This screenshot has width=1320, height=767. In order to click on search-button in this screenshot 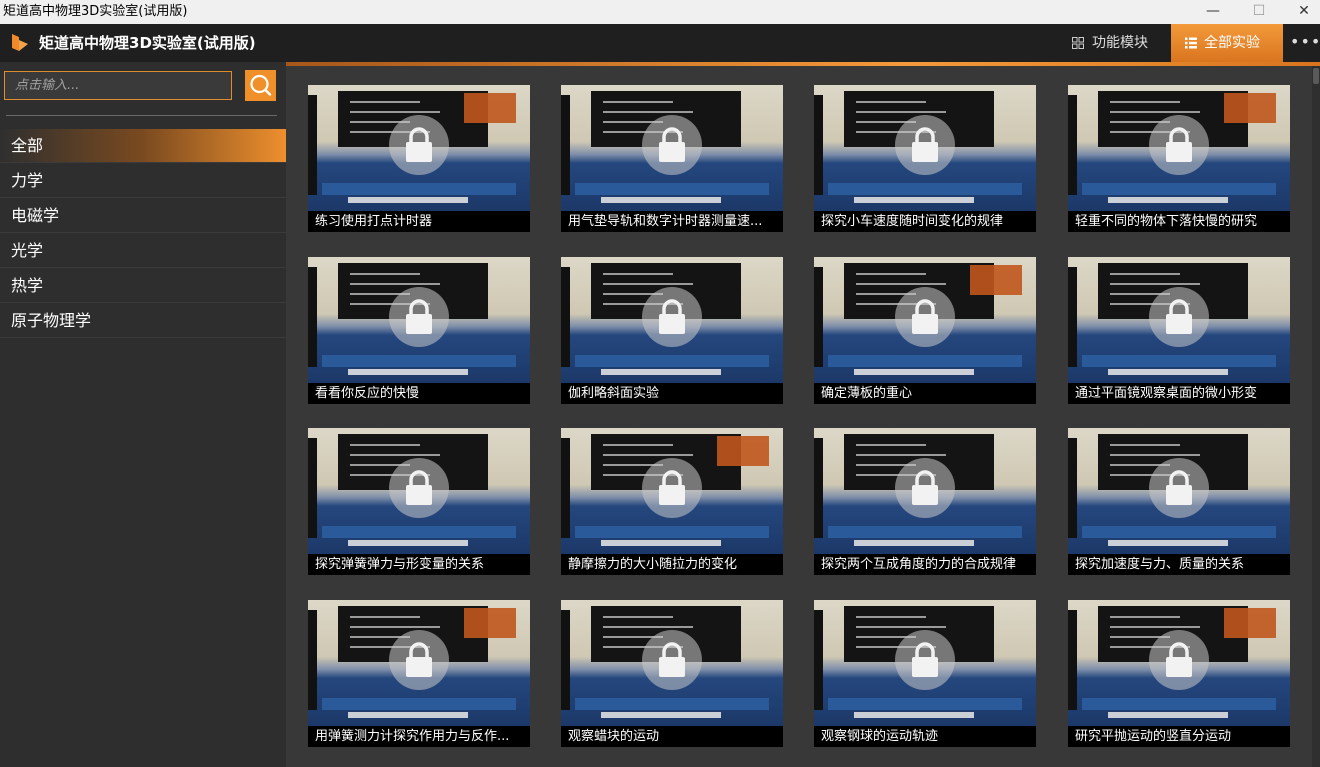, I will do `click(260, 85)`.